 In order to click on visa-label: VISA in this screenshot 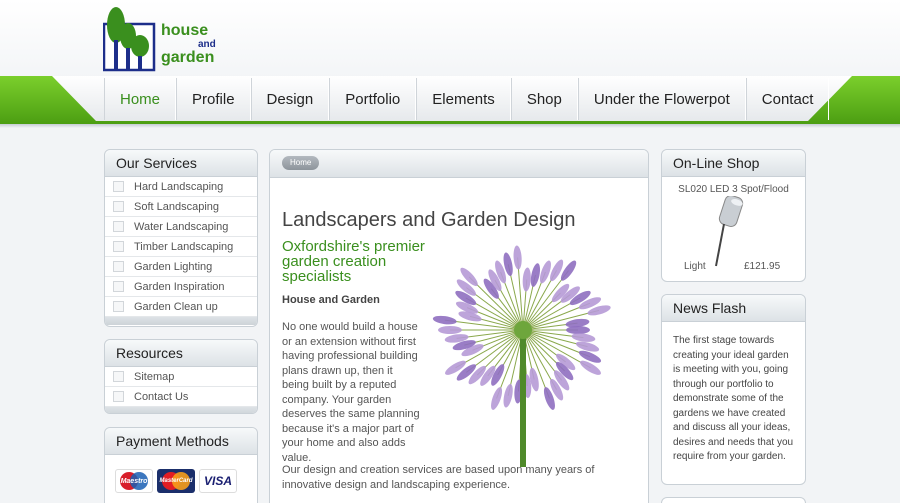, I will do `click(217, 481)`.